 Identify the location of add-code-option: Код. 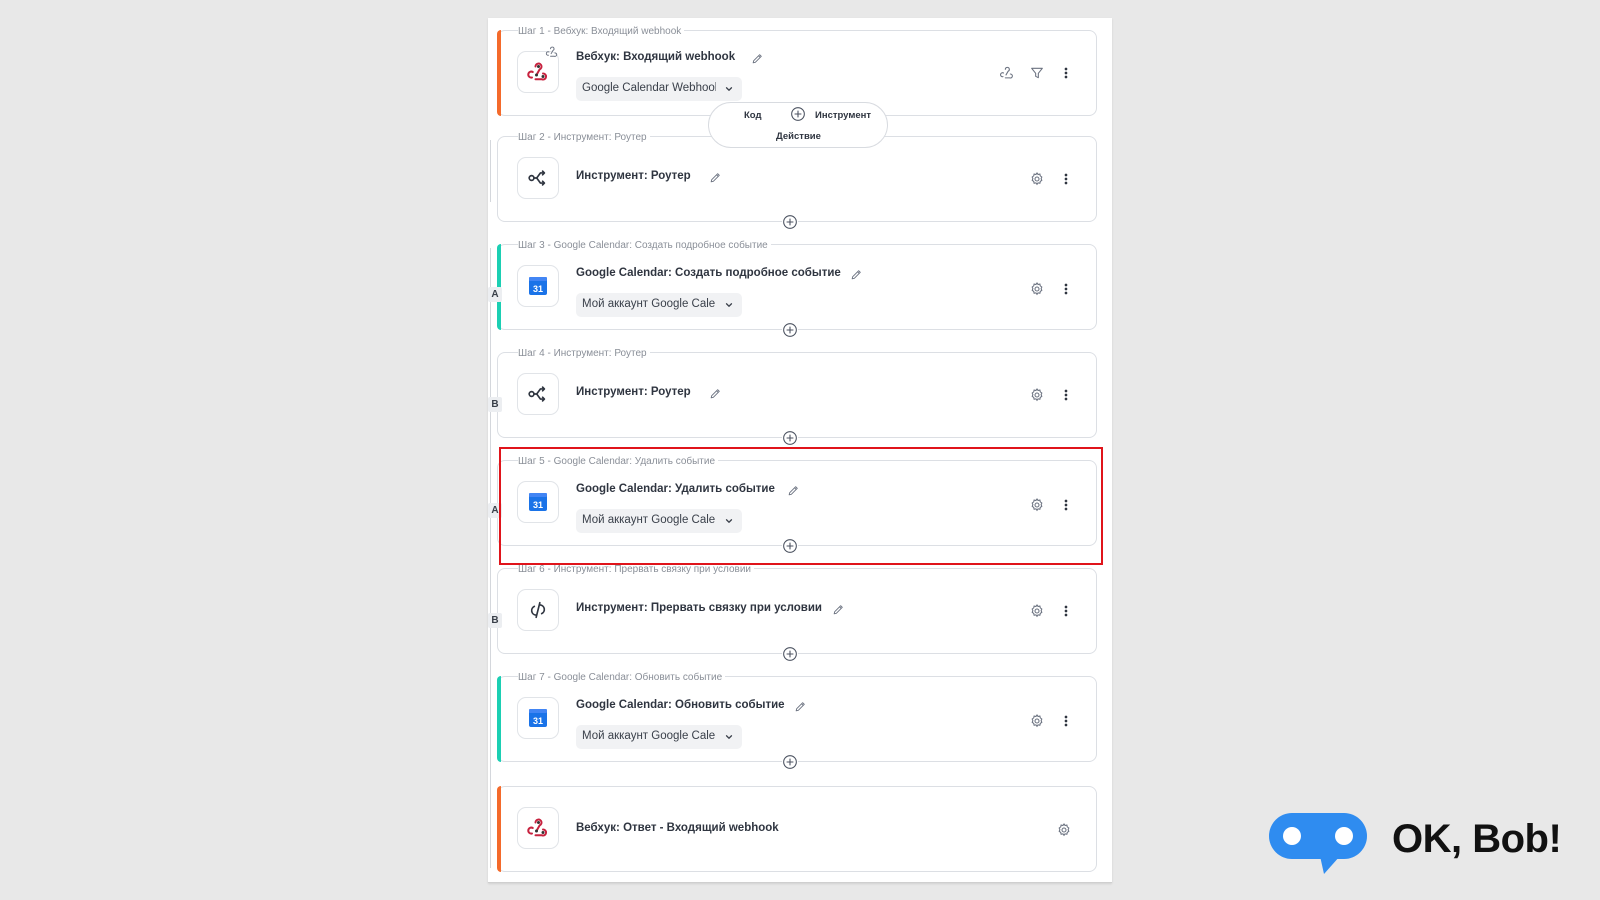
(753, 115).